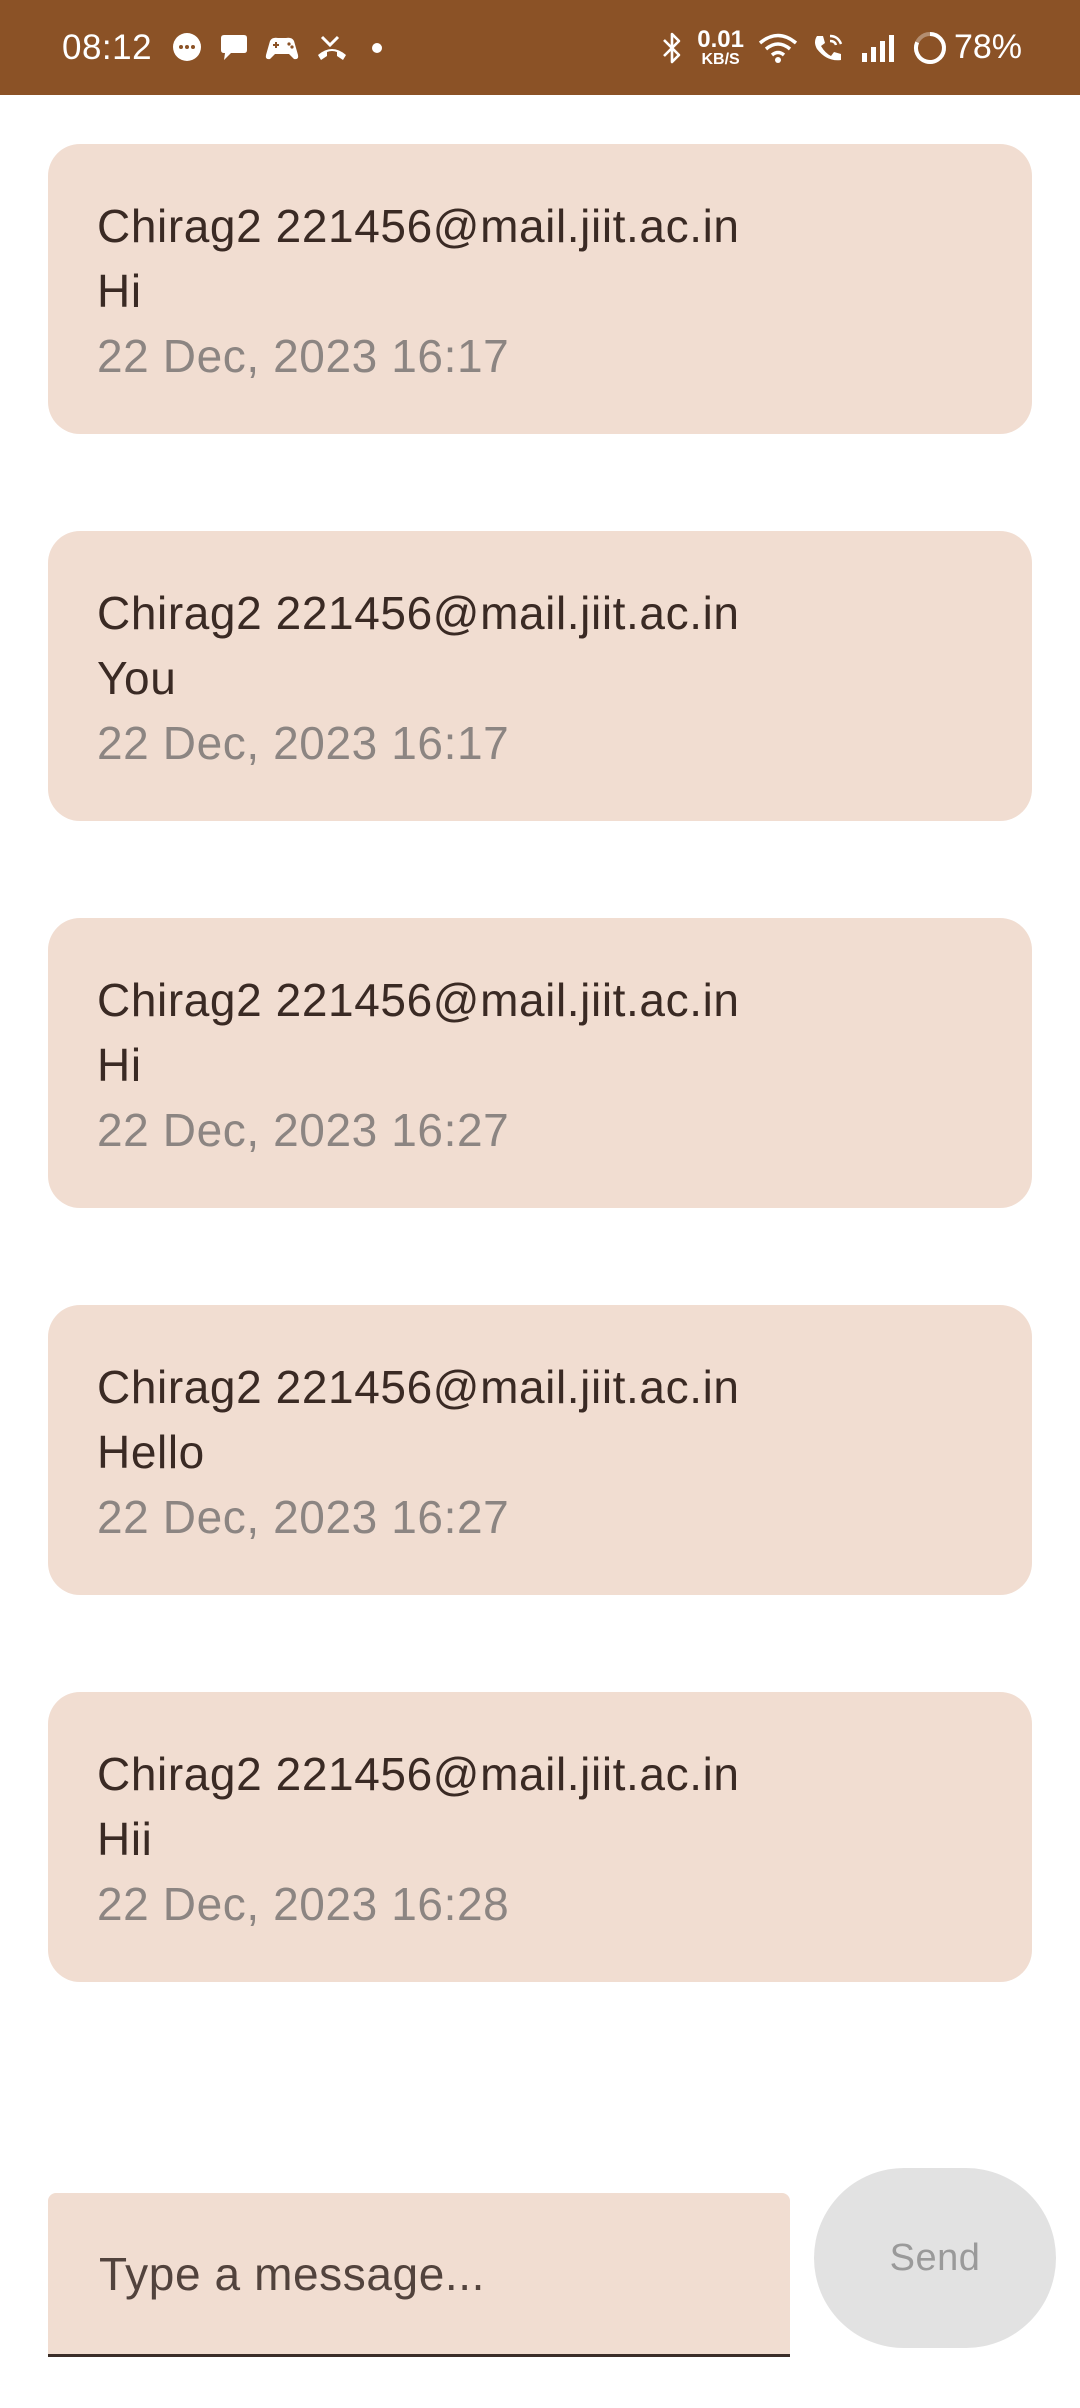  Describe the element at coordinates (234, 48) in the screenshot. I see `chat-icon` at that location.